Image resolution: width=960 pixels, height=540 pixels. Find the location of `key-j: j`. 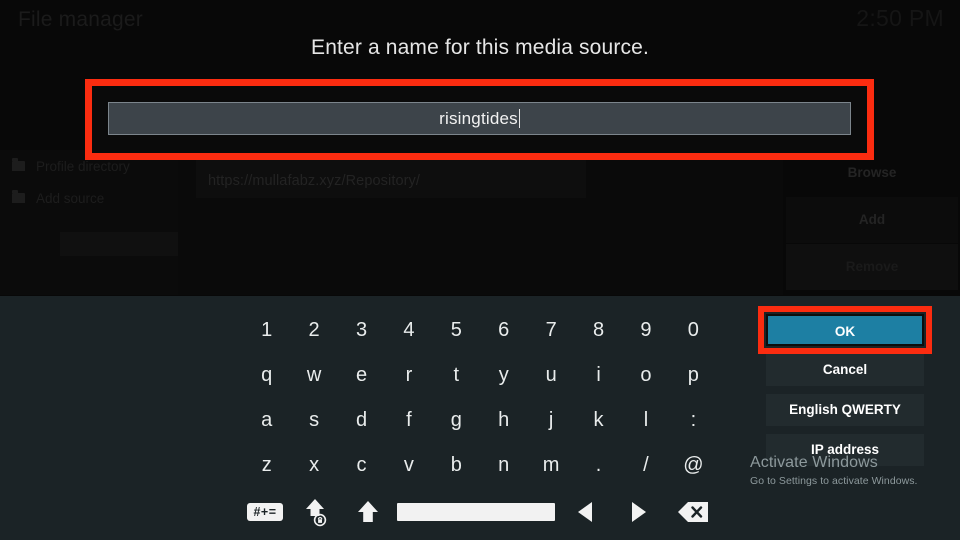

key-j: j is located at coordinates (550, 420).